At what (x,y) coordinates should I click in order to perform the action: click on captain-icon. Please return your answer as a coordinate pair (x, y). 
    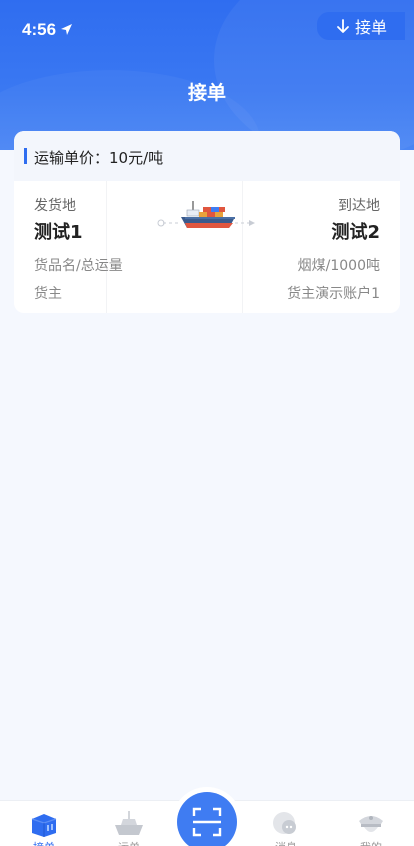
    Looking at the image, I should click on (371, 825).